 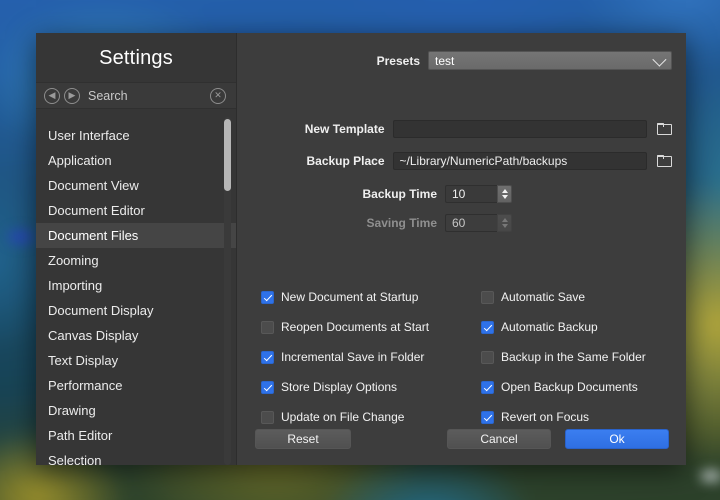 What do you see at coordinates (519, 161) in the screenshot?
I see `backup-place-input: ~/Library/NumericPath/backups` at bounding box center [519, 161].